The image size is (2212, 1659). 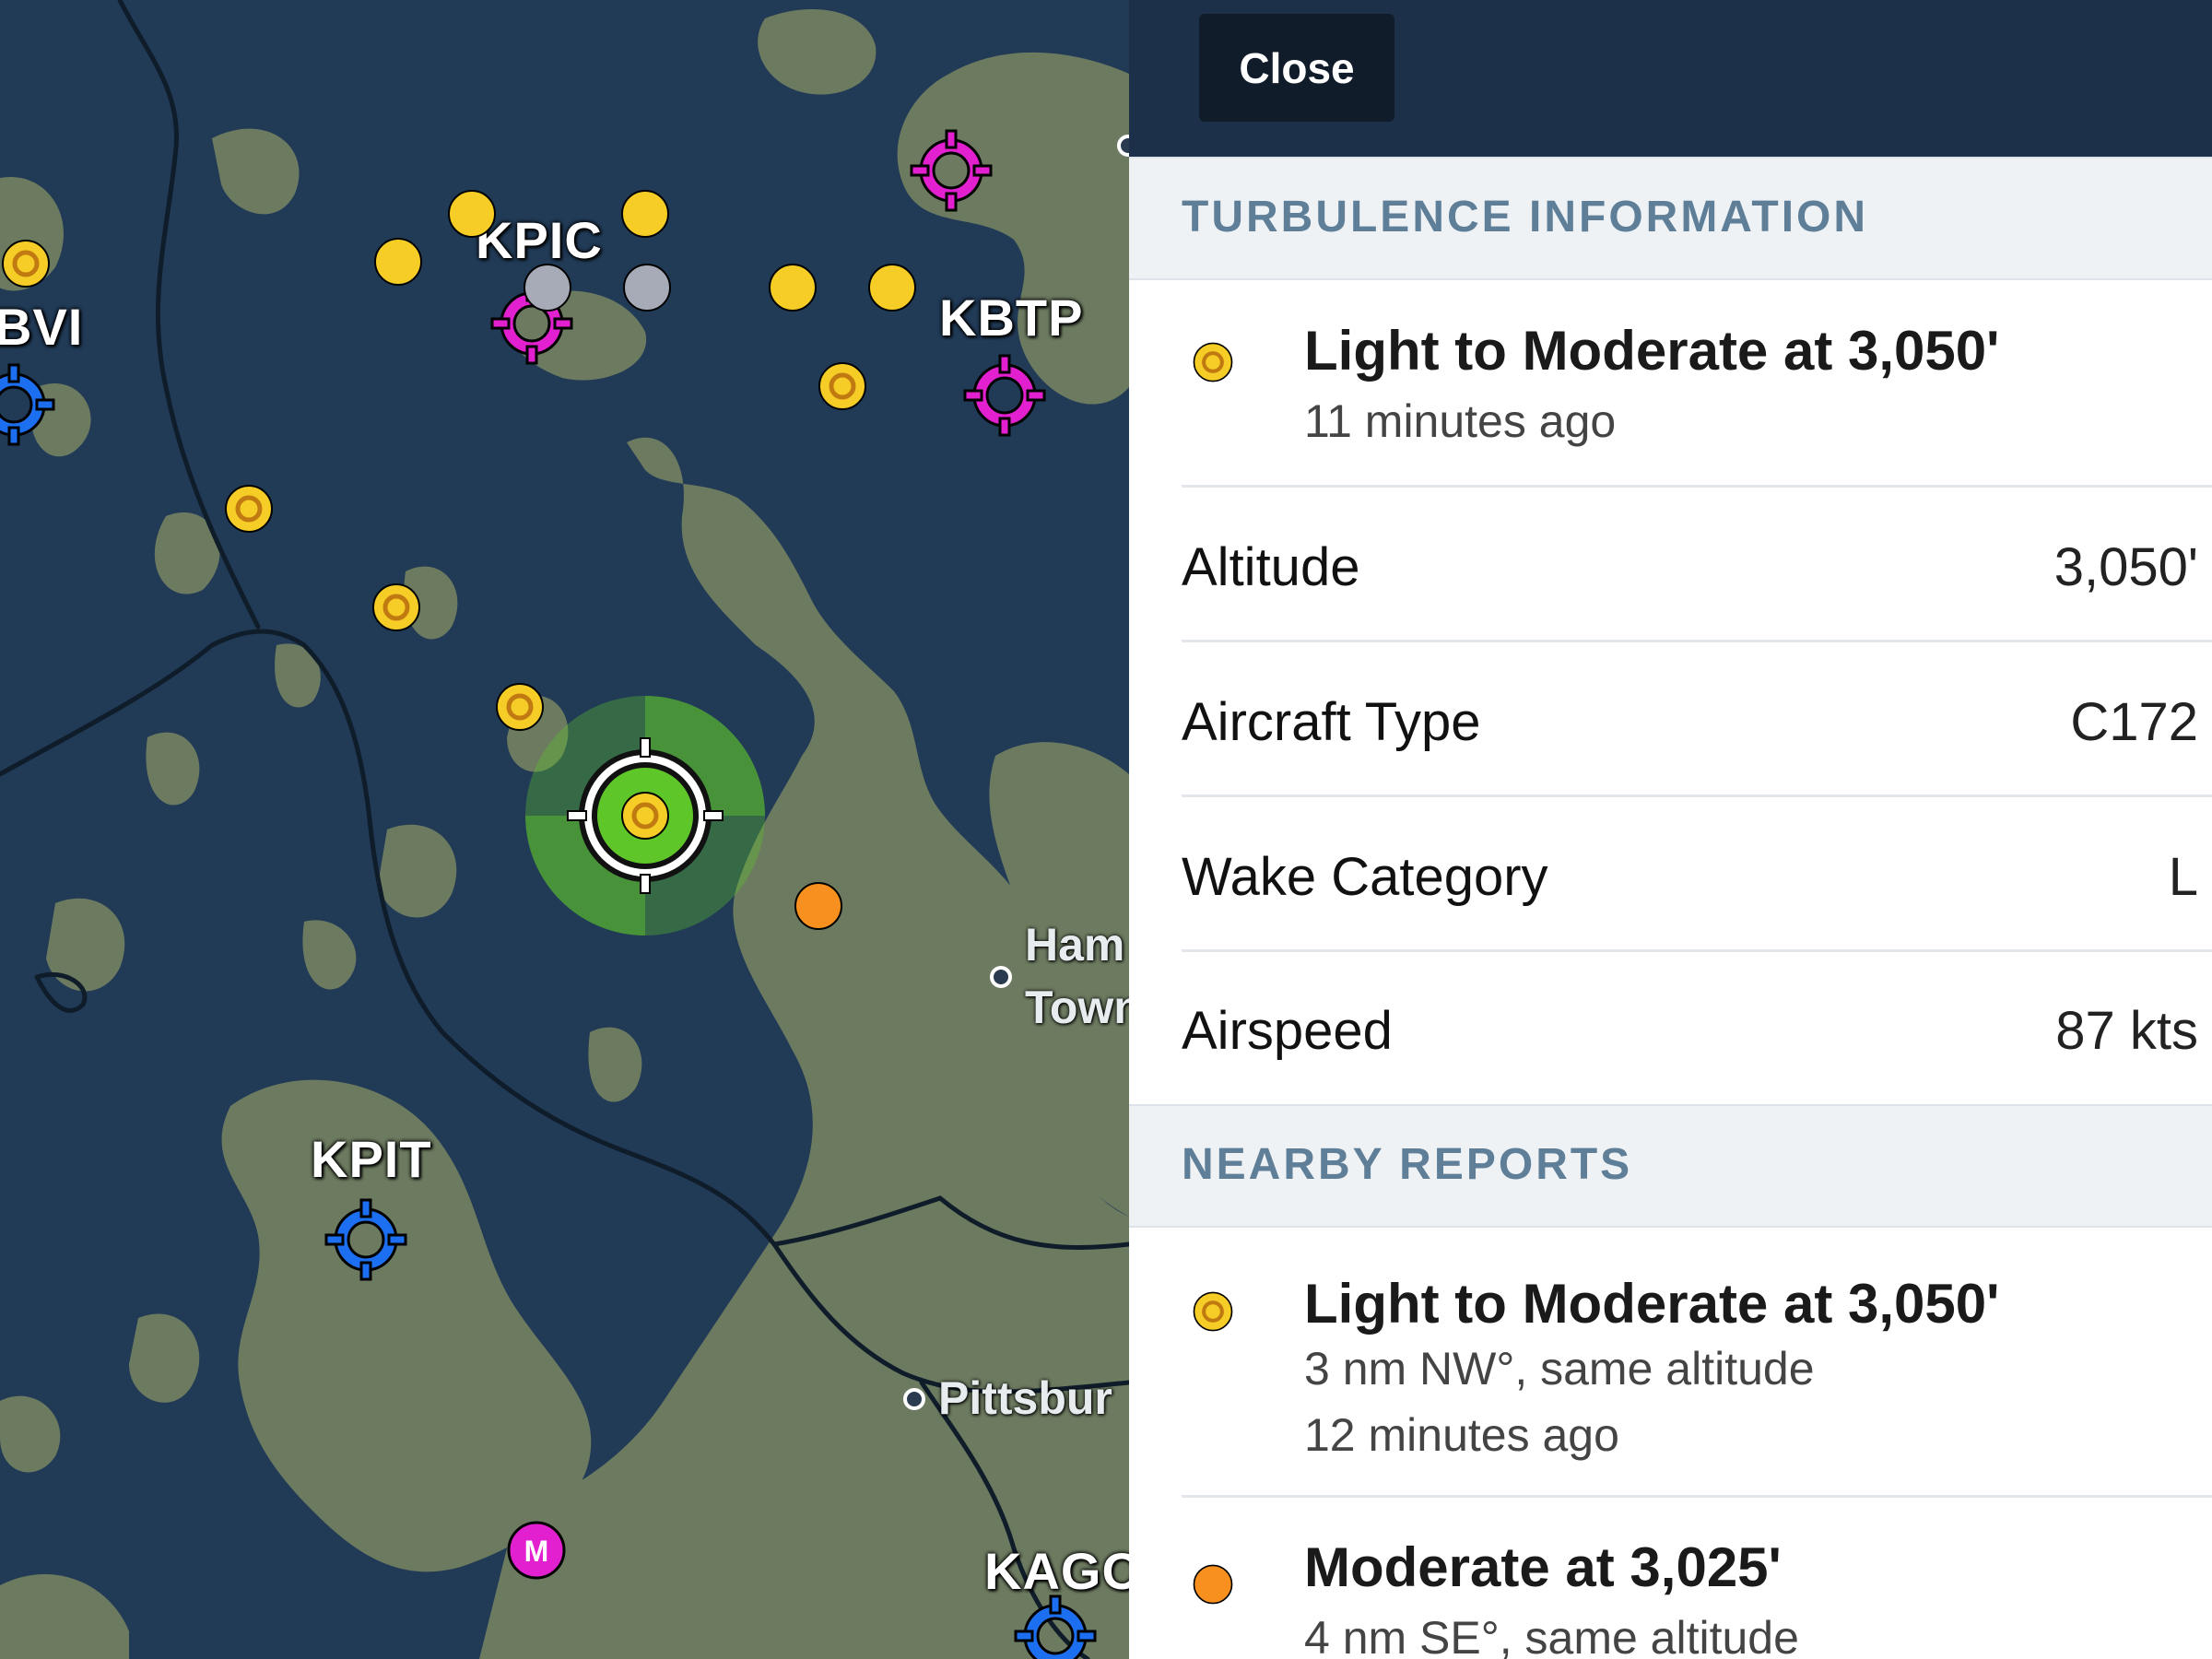 I want to click on pirep-moderate-icon, so click(x=818, y=906).